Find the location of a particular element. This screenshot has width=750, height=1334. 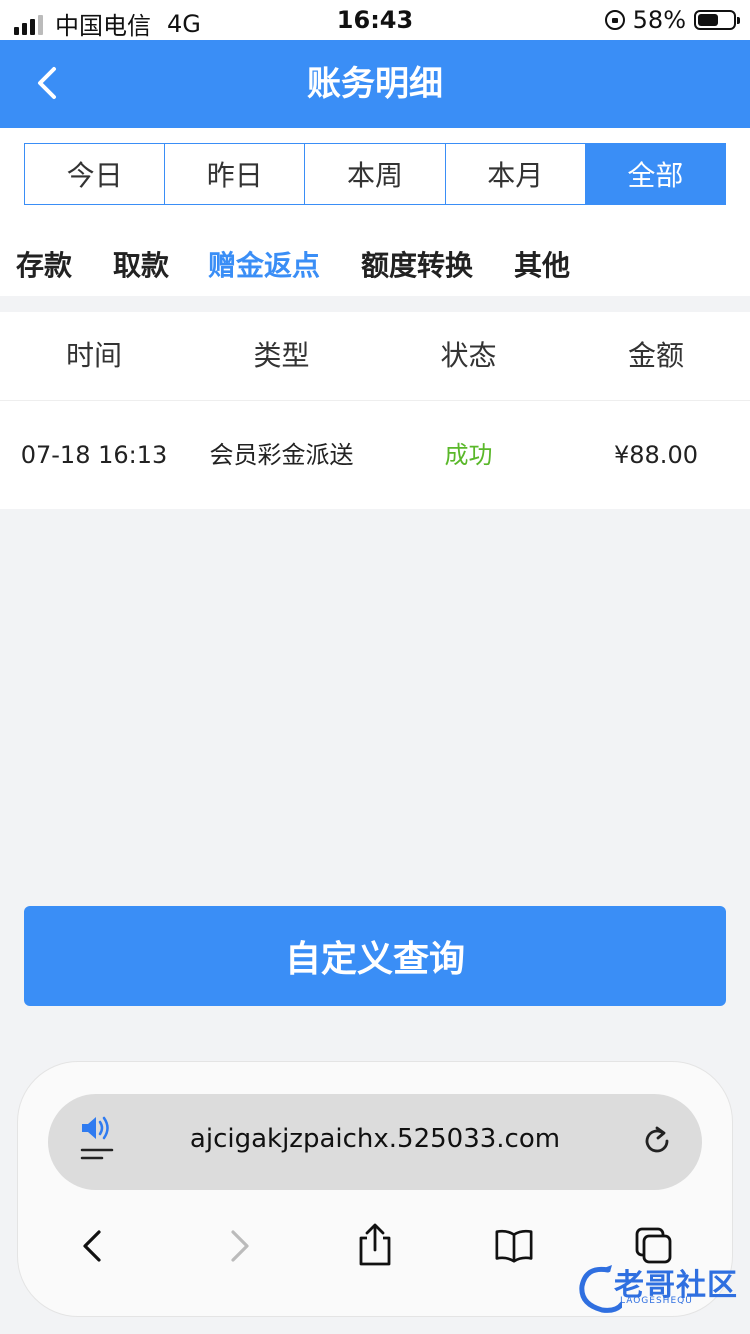

date-tab-this-week: 本周 is located at coordinates (375, 174).